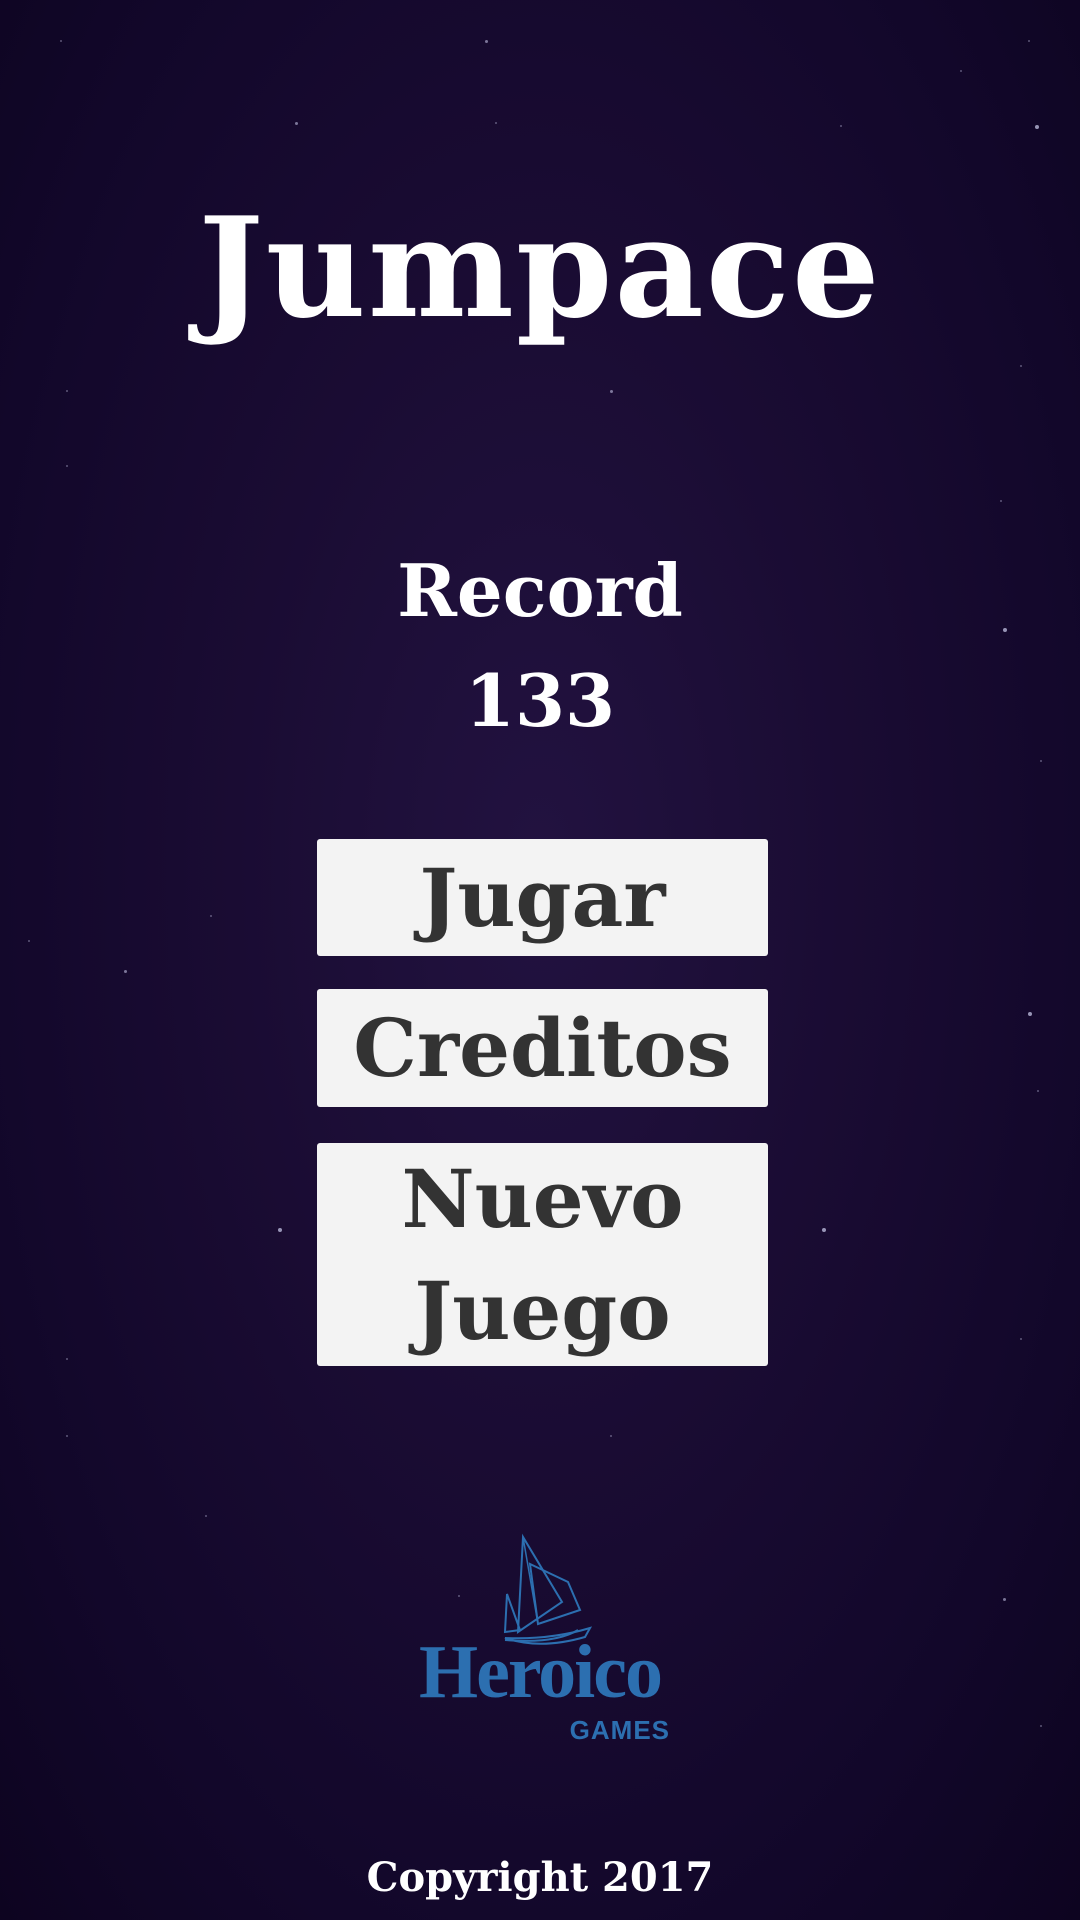  What do you see at coordinates (542, 1254) in the screenshot?
I see `new-game-button: Nuevo Juego` at bounding box center [542, 1254].